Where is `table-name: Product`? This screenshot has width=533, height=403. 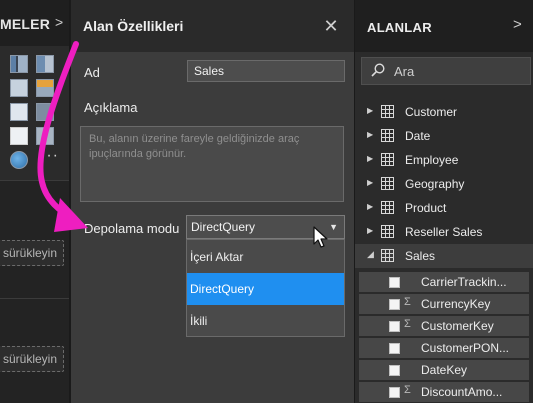 table-name: Product is located at coordinates (426, 208).